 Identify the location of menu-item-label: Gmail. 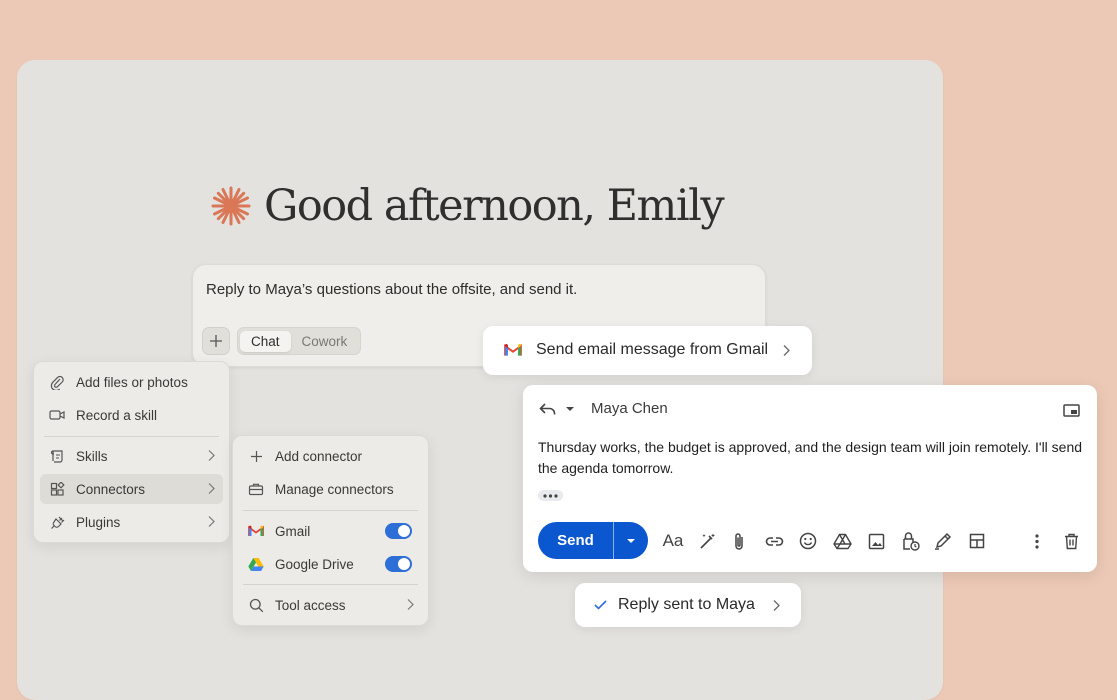
(293, 531).